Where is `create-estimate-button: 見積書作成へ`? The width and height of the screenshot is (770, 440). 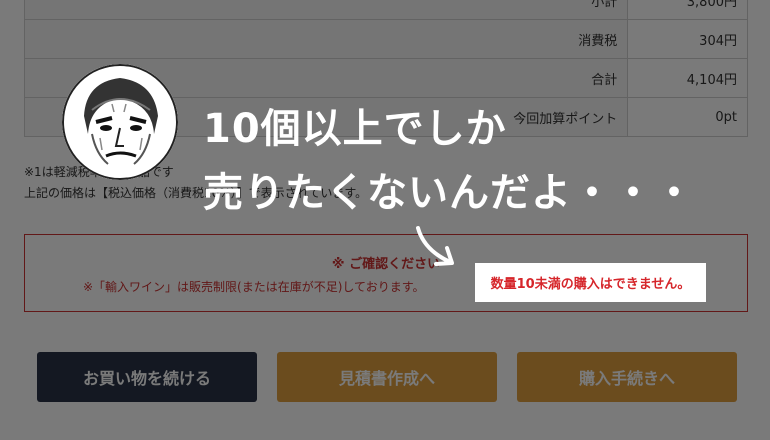
create-estimate-button: 見積書作成へ is located at coordinates (387, 377).